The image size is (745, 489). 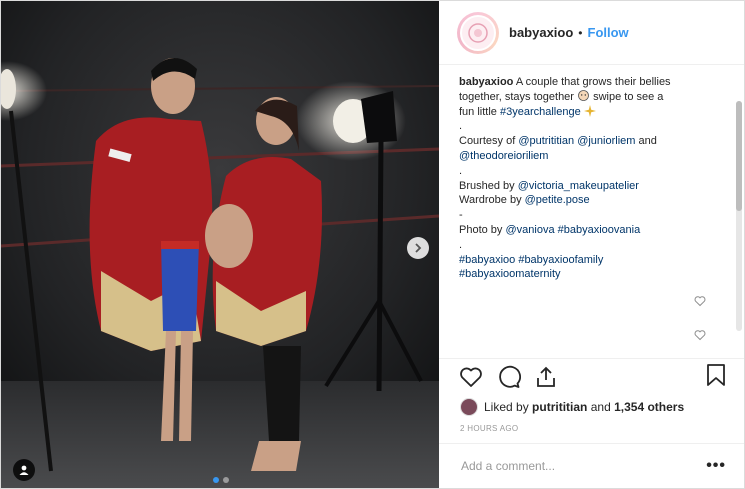 I want to click on avatar-logo, so click(x=478, y=32).